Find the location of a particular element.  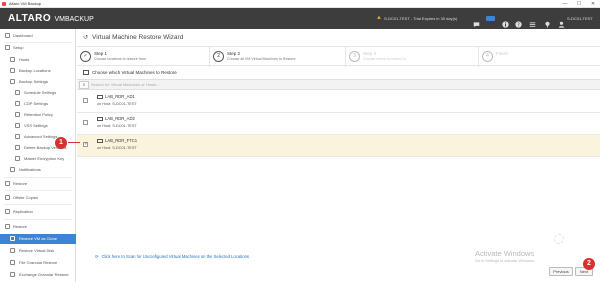

sidebar-item-schedule-settings: Schedule Settings is located at coordinates (38, 92).